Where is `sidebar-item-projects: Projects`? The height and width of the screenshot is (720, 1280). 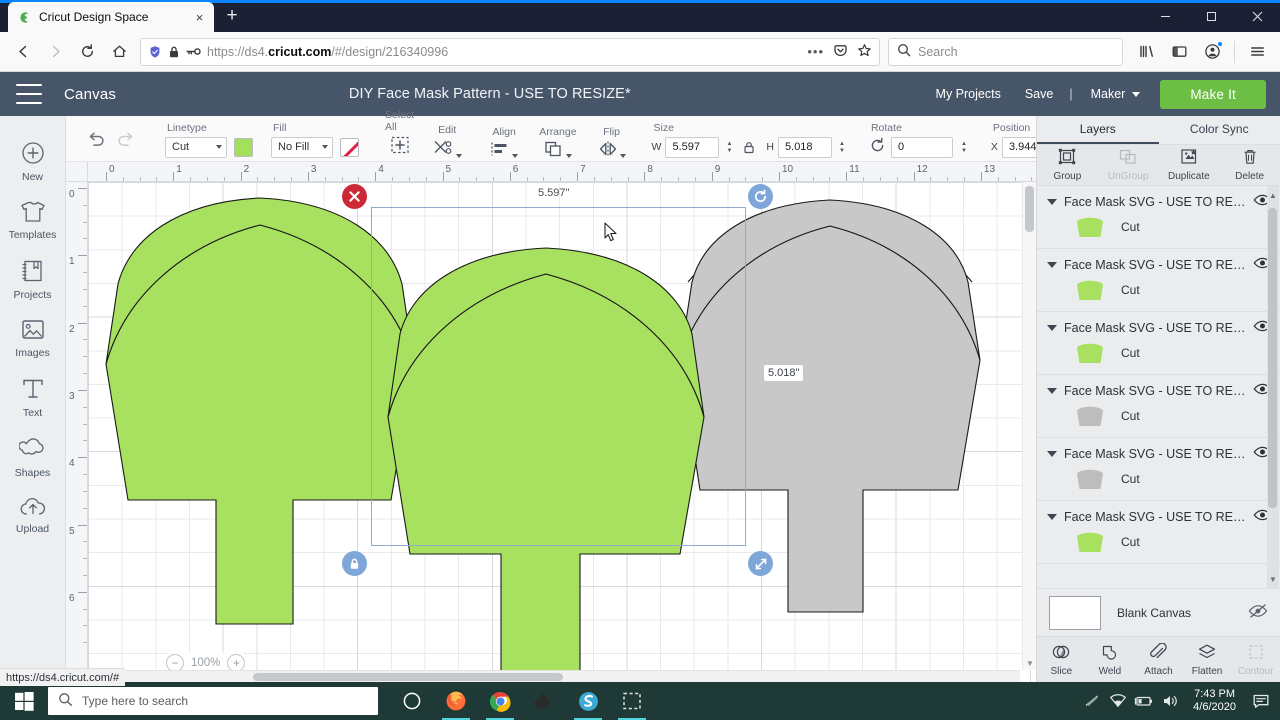 sidebar-item-projects: Projects is located at coordinates (33, 278).